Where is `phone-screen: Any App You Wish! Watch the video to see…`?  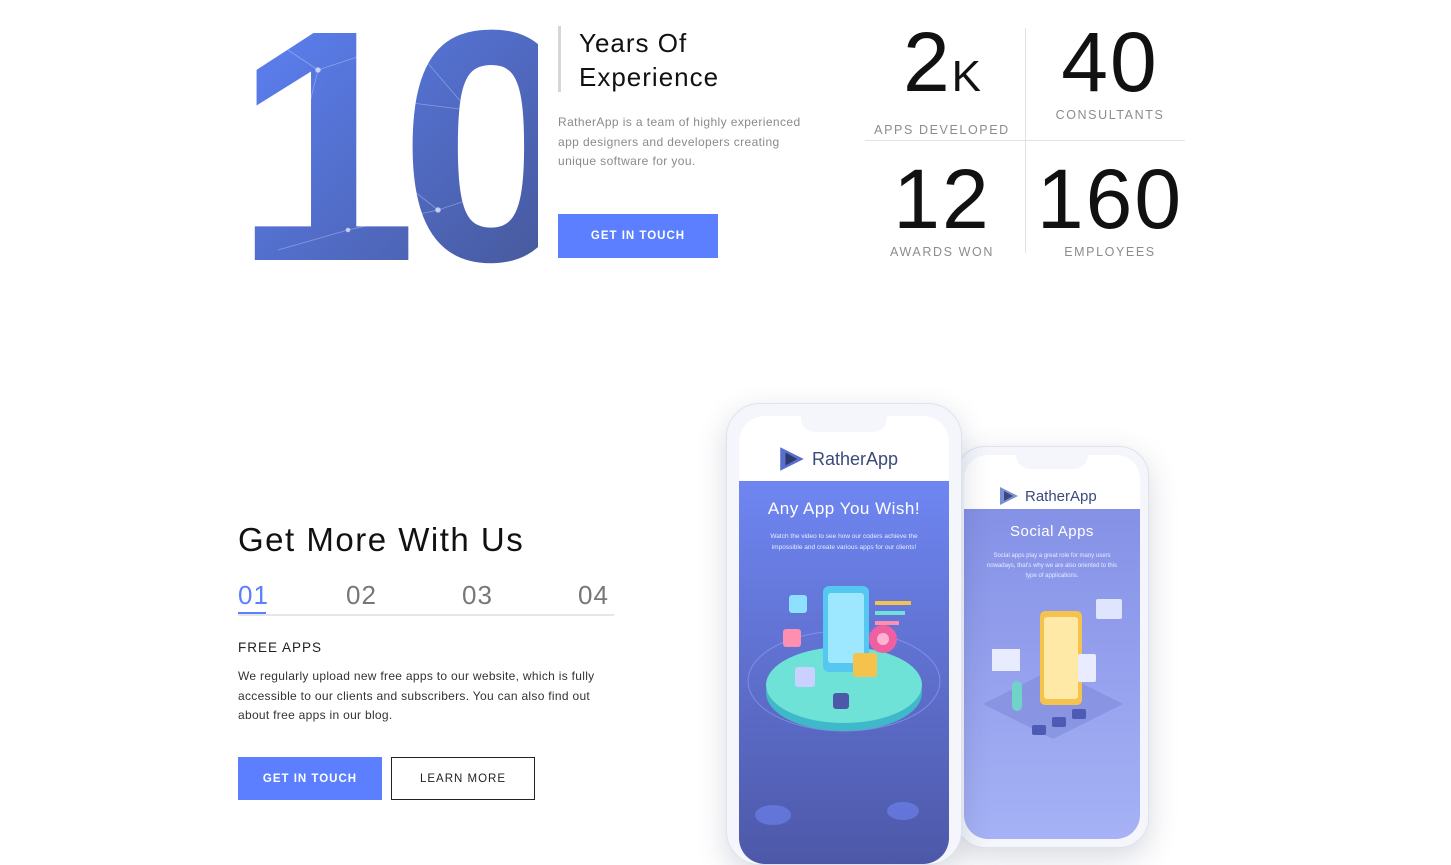
phone-screen: Any App You Wish! Watch the video to see… is located at coordinates (844, 672).